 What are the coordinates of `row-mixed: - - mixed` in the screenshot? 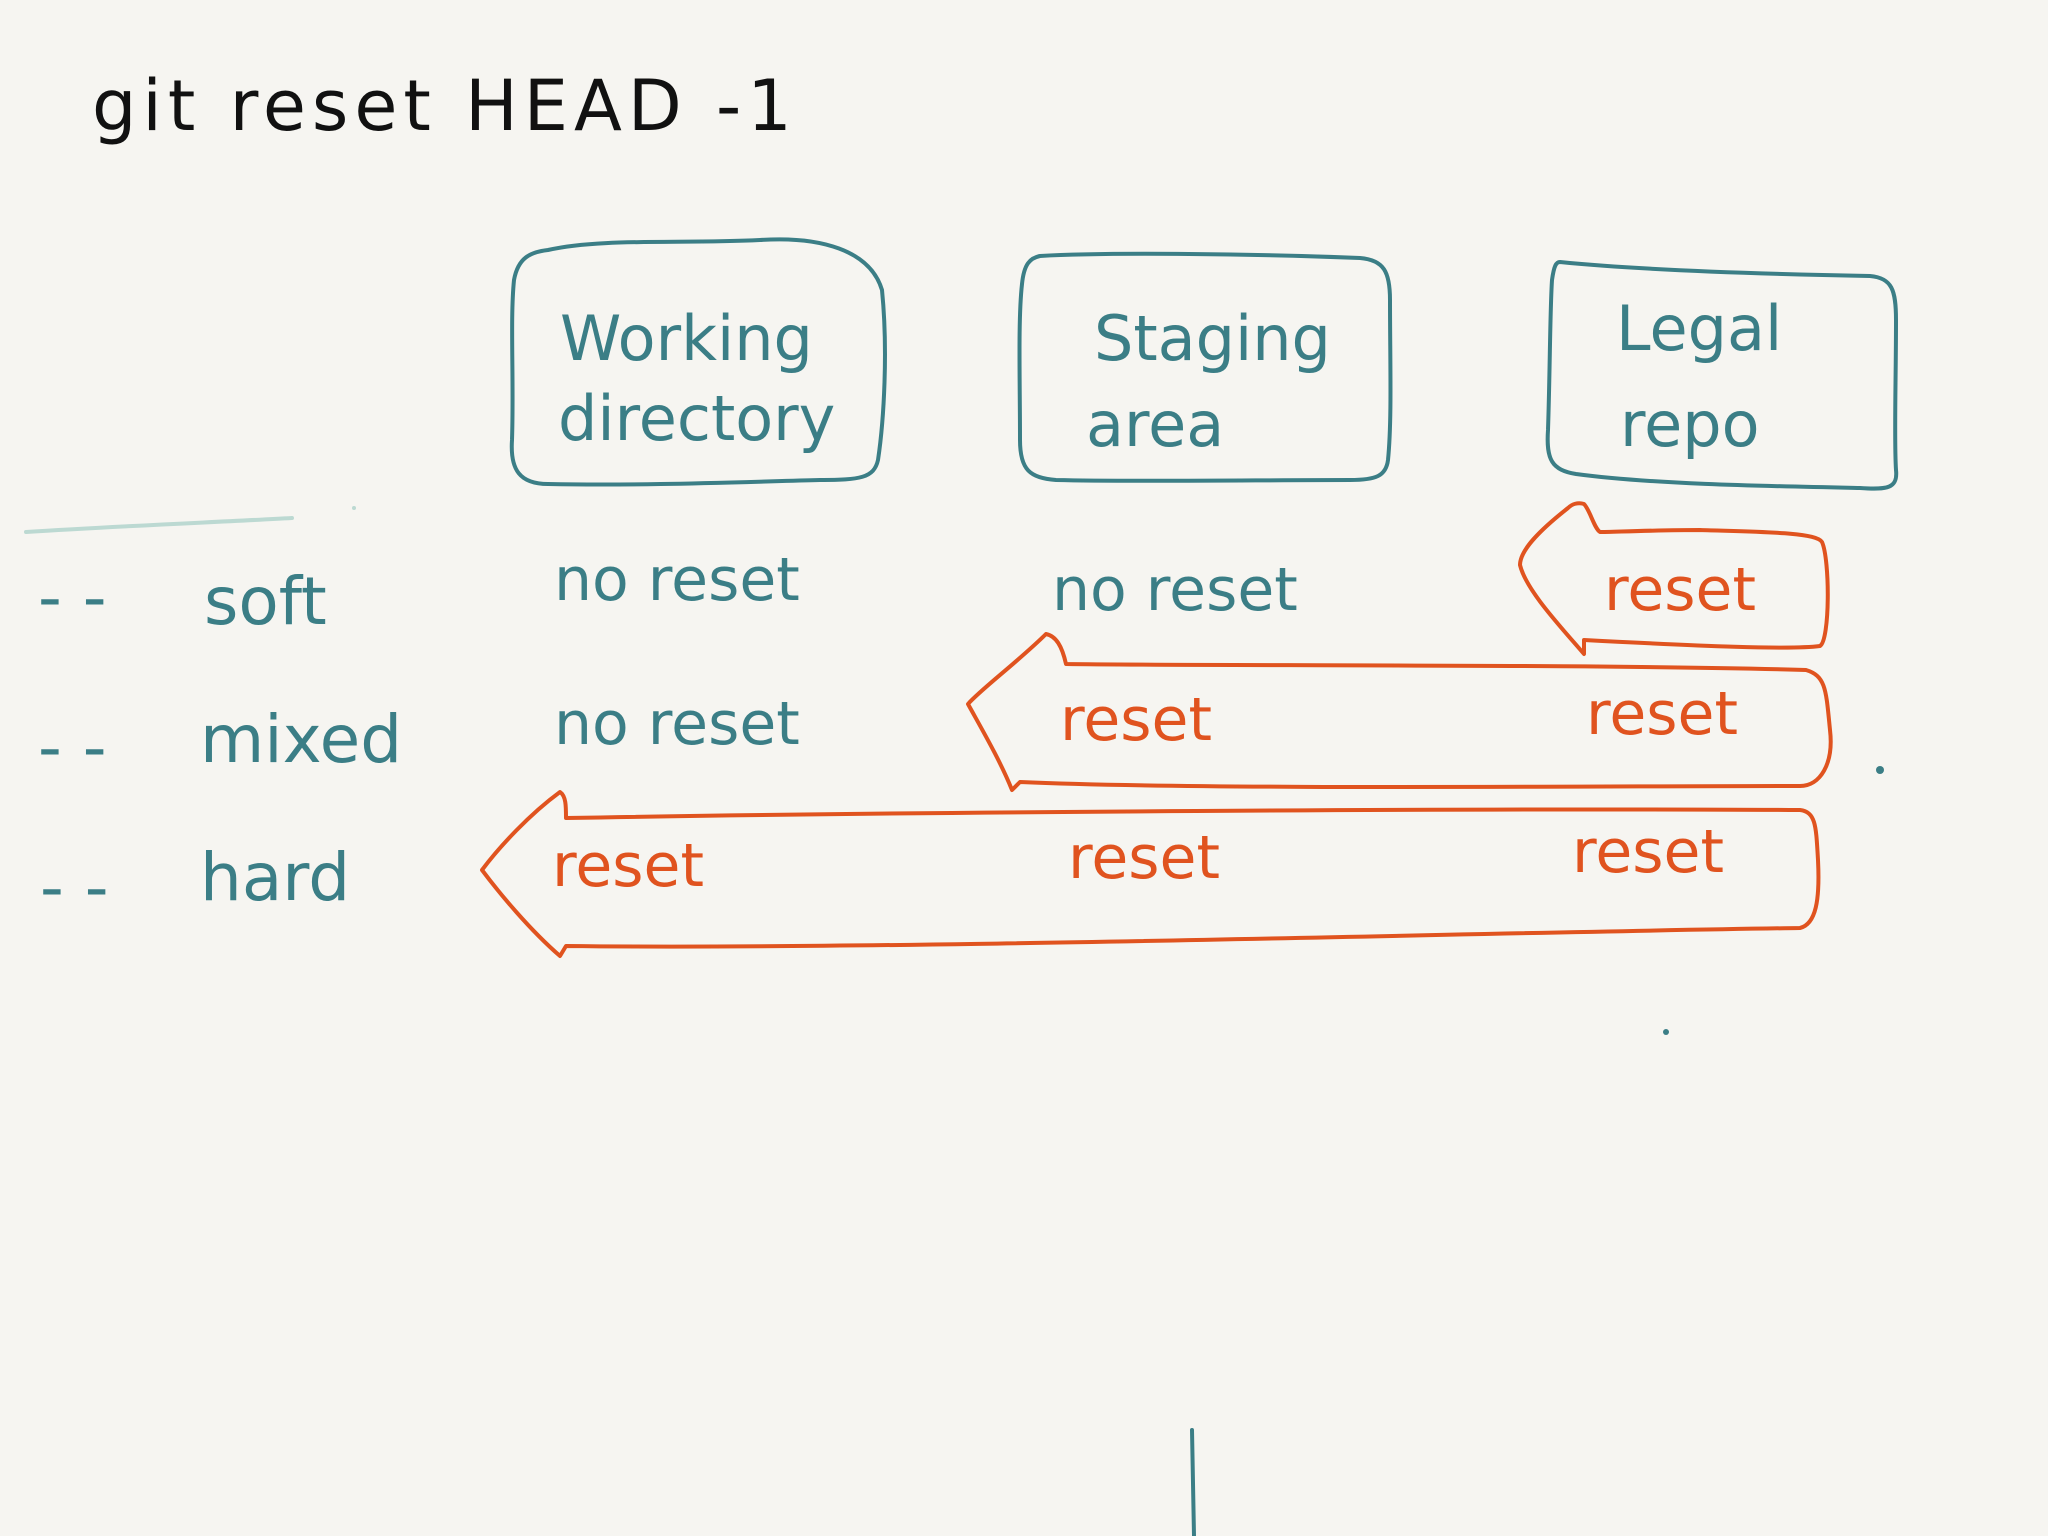 It's located at (220, 743).